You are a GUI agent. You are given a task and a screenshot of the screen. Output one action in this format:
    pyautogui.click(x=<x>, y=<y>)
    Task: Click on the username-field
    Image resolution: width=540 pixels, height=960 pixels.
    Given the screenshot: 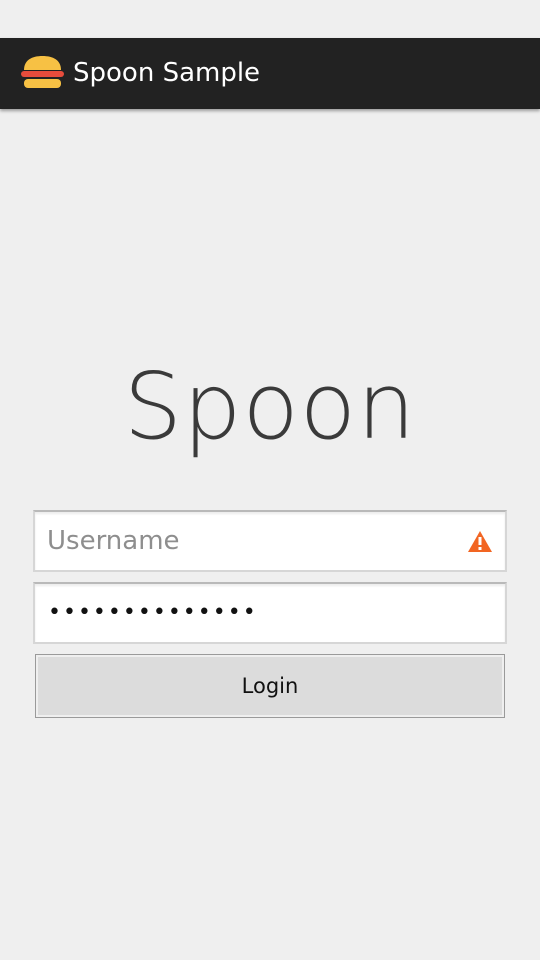 What is the action you would take?
    pyautogui.click(x=270, y=541)
    